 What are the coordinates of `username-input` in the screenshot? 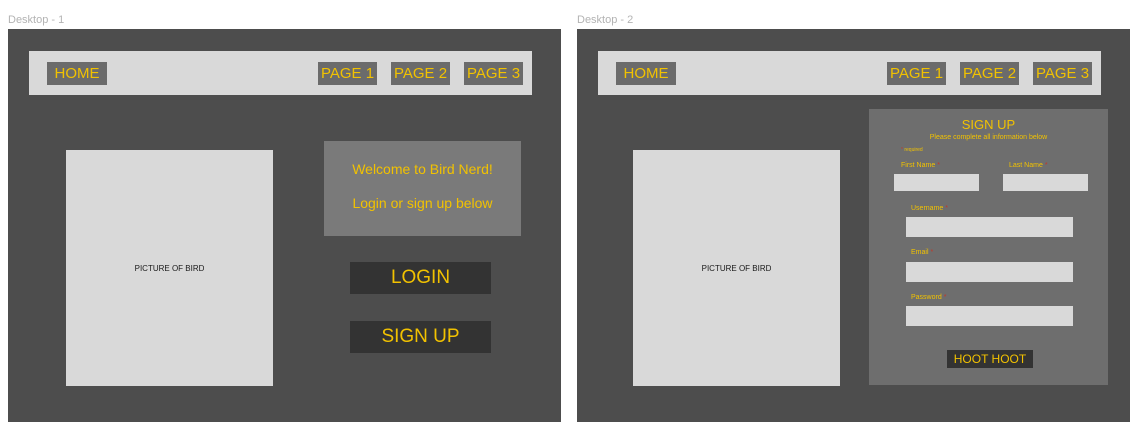 It's located at (989, 227).